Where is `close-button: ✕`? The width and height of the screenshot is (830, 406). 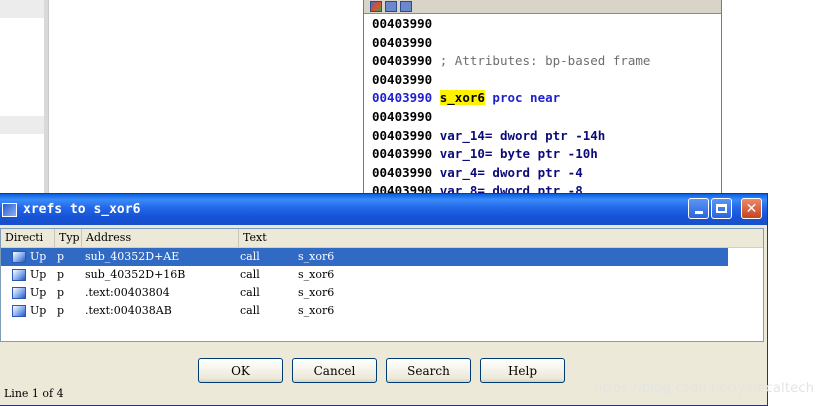
close-button: ✕ is located at coordinates (751, 208).